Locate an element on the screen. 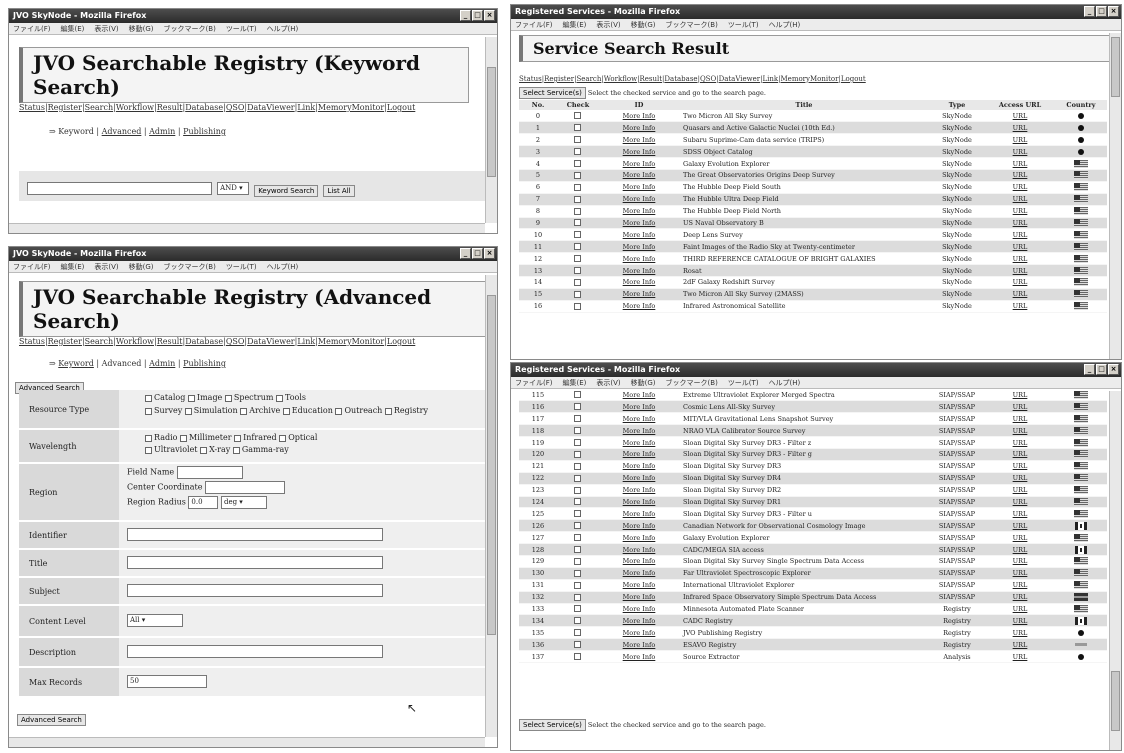  select-services-button: Select Service(s) is located at coordinates (552, 725).